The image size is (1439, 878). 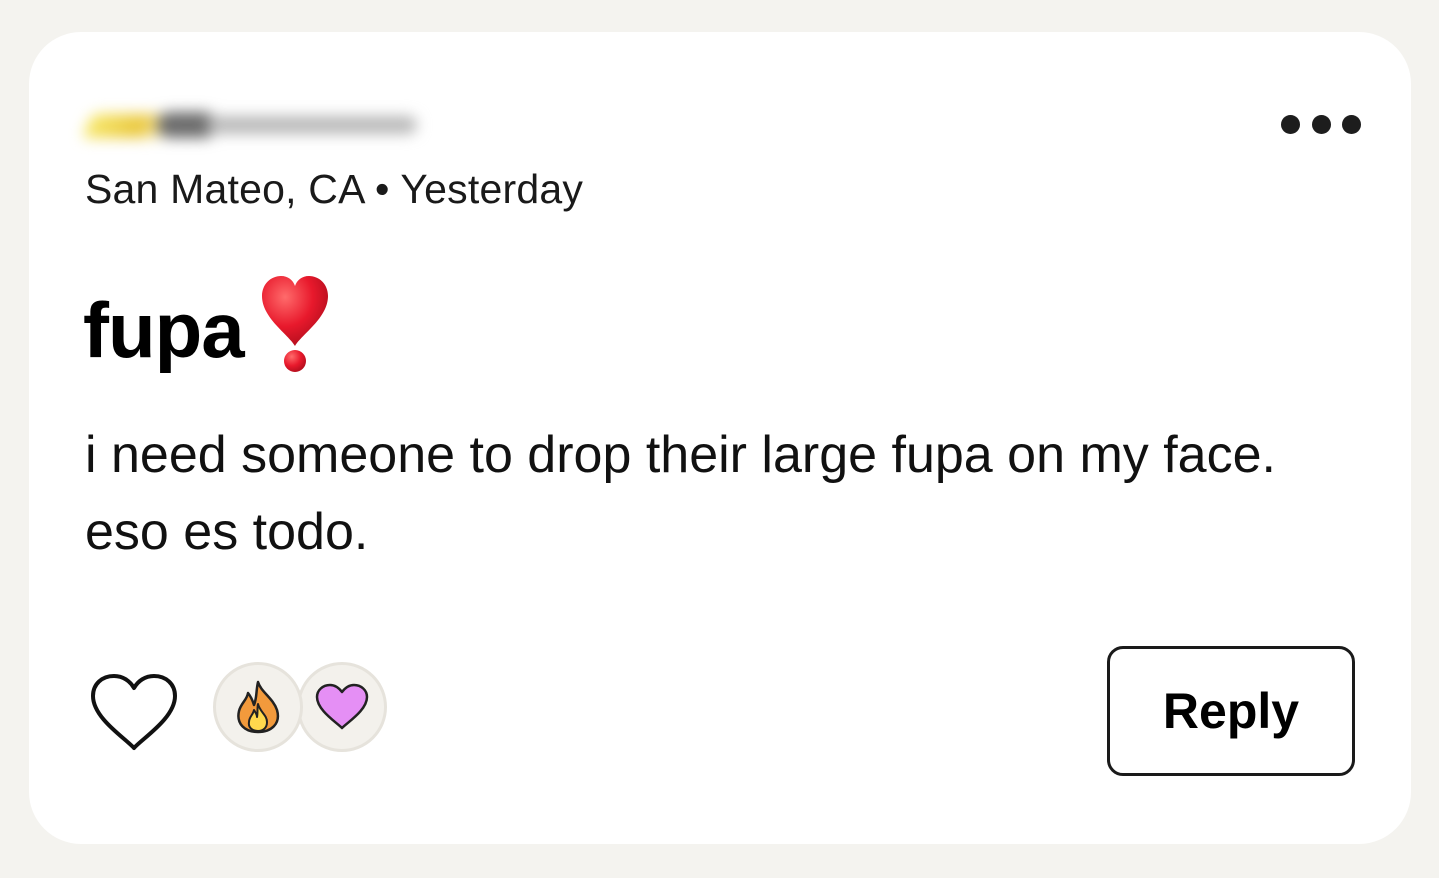 I want to click on post-time: Yesterday, so click(x=492, y=189).